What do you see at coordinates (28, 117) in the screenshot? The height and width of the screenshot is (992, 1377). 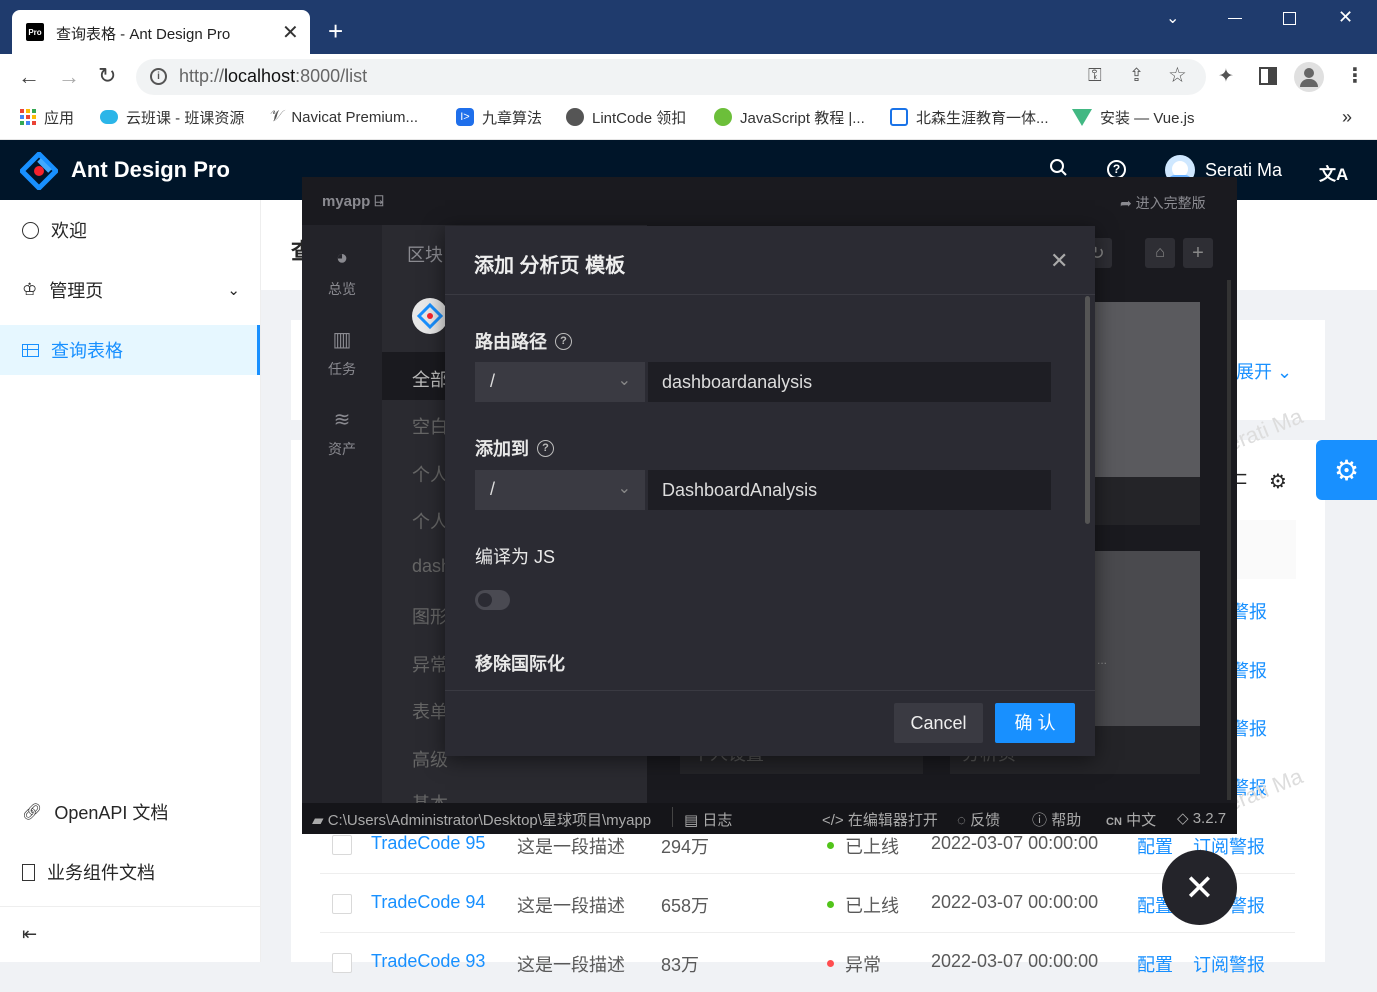 I see `apps-icon` at bounding box center [28, 117].